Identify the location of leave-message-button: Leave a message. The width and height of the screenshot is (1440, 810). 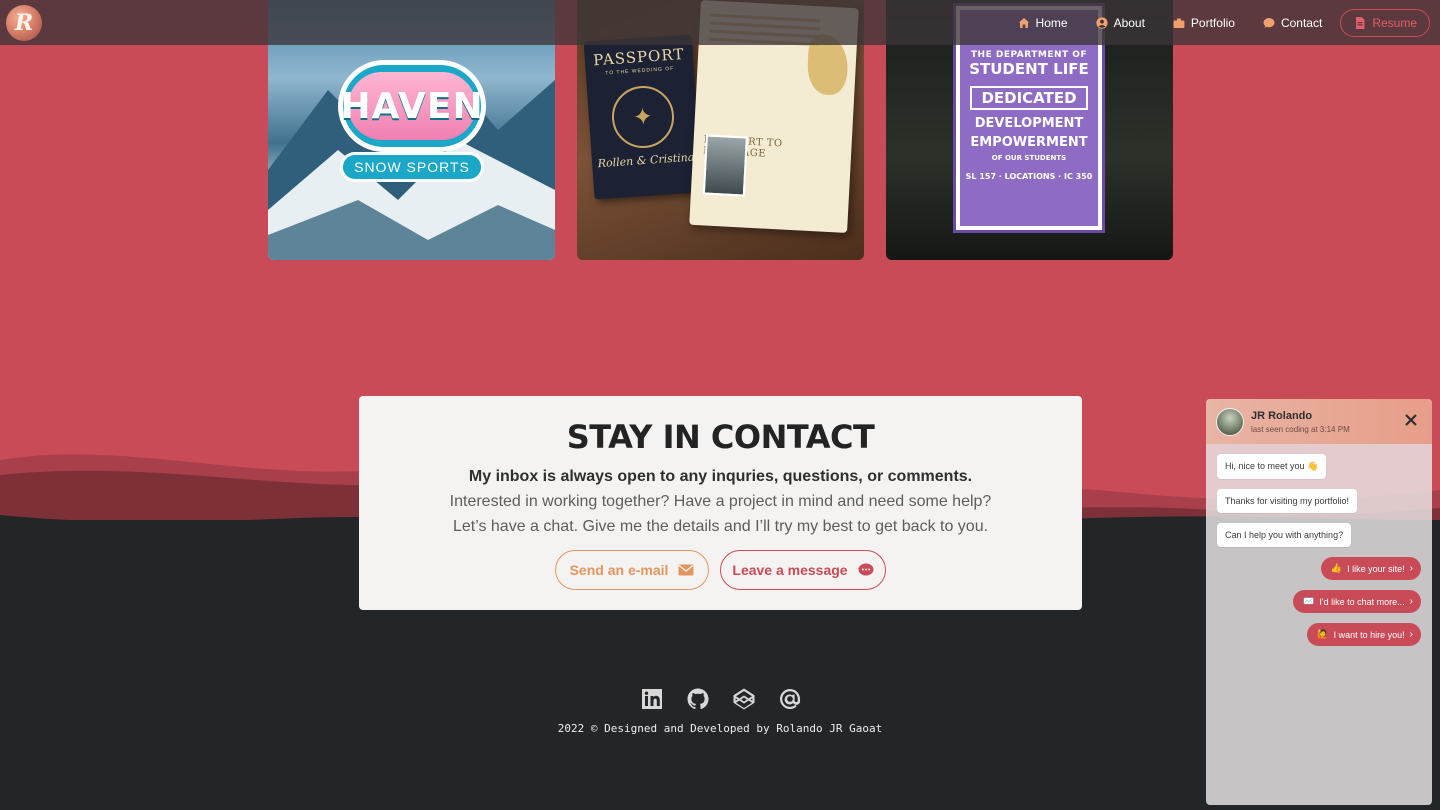
(803, 570).